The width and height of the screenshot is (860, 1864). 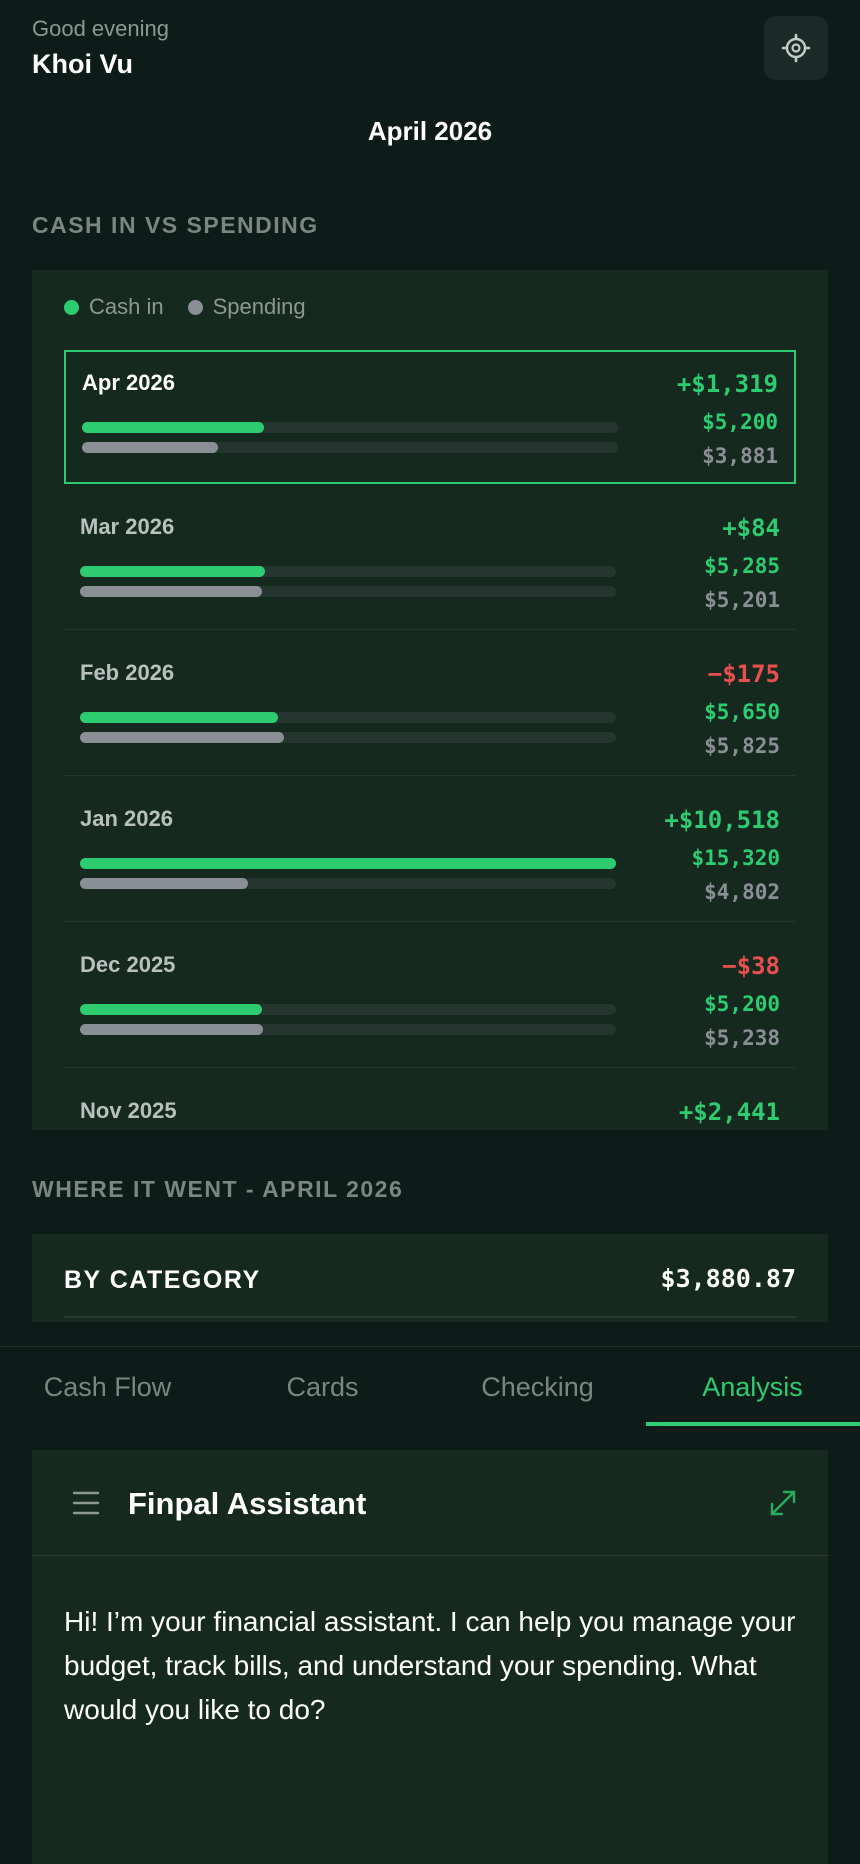 What do you see at coordinates (247, 1503) in the screenshot?
I see `assistant-title: Finpal Assistant` at bounding box center [247, 1503].